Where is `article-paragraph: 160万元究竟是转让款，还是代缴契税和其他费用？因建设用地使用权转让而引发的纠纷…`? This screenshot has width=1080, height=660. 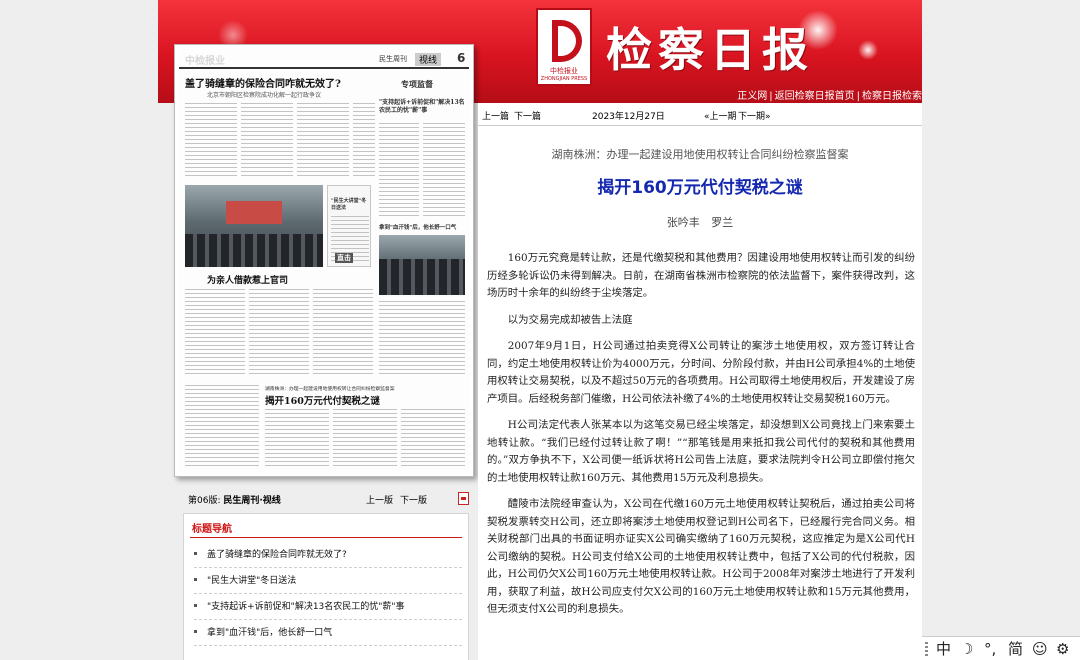 article-paragraph: 160万元究竟是转让款，还是代缴契税和其他费用？因建设用地使用权转让而引发的纠纷… is located at coordinates (701, 275).